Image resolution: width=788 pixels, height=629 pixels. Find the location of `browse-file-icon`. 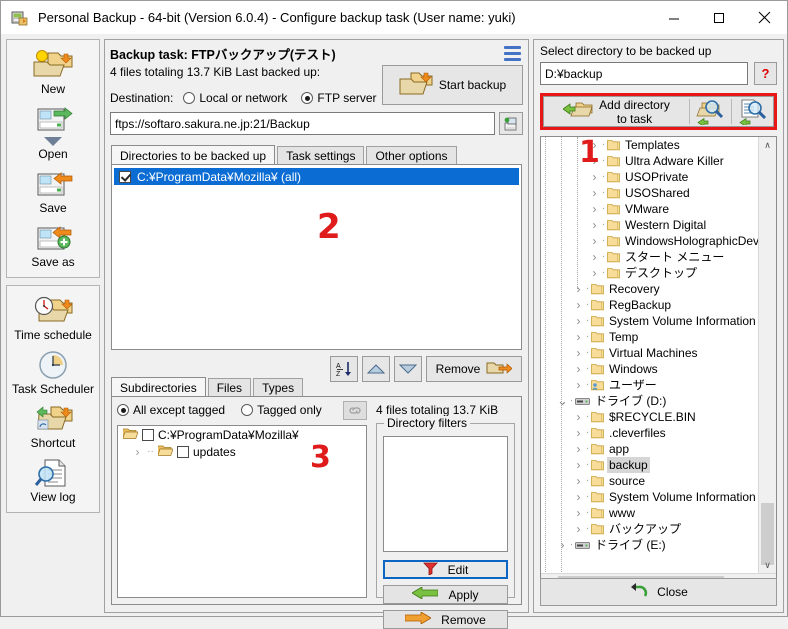

browse-file-icon is located at coordinates (752, 111).